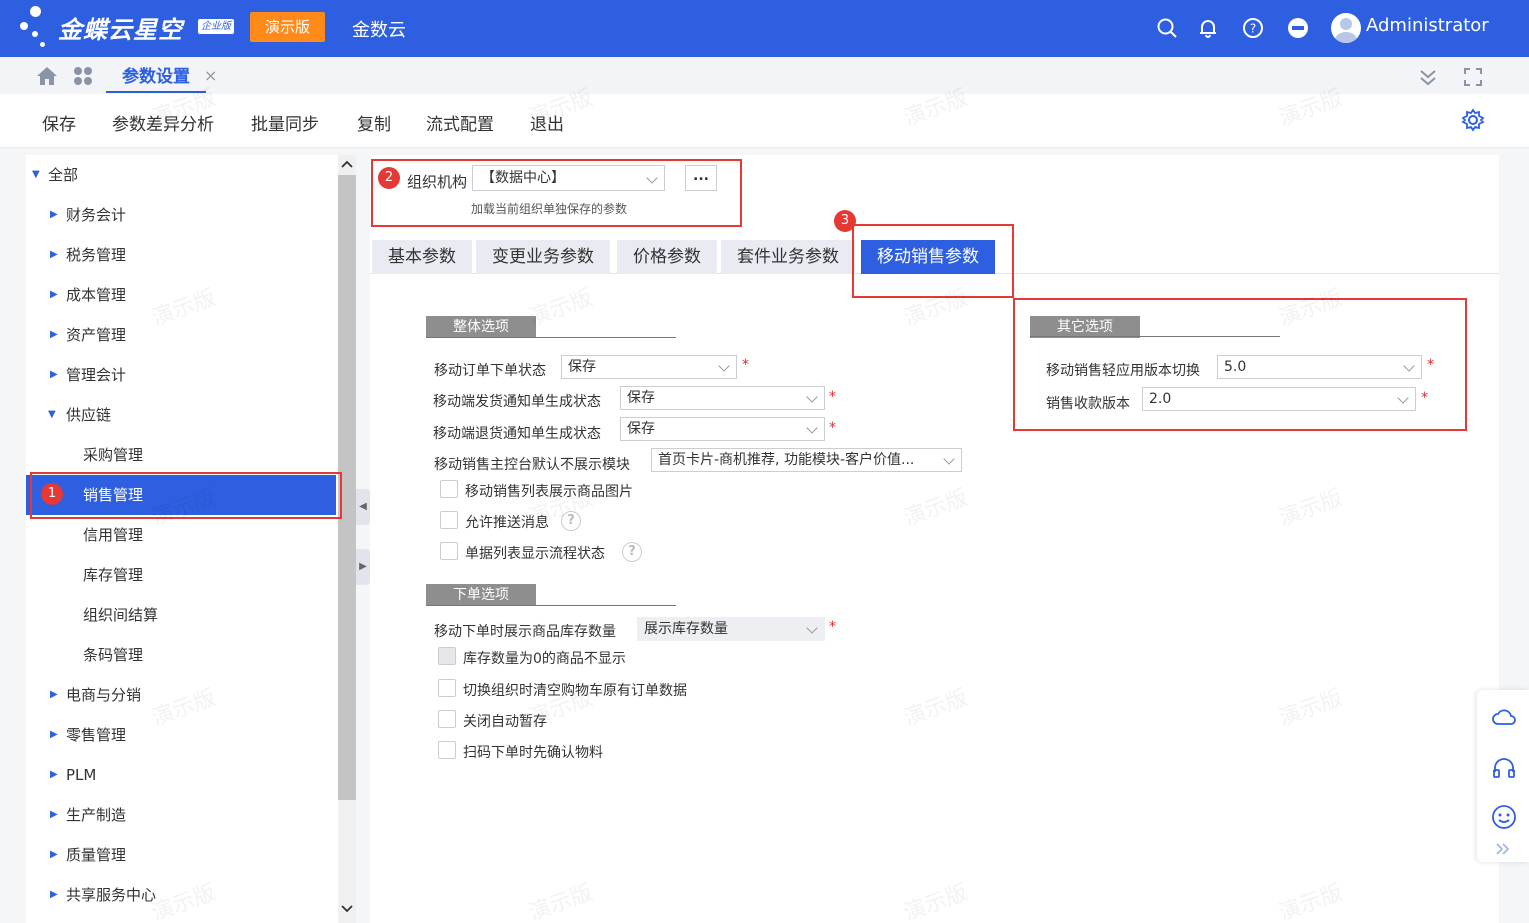 The height and width of the screenshot is (923, 1529). What do you see at coordinates (1503, 849) in the screenshot?
I see `double-chevron-right-icon` at bounding box center [1503, 849].